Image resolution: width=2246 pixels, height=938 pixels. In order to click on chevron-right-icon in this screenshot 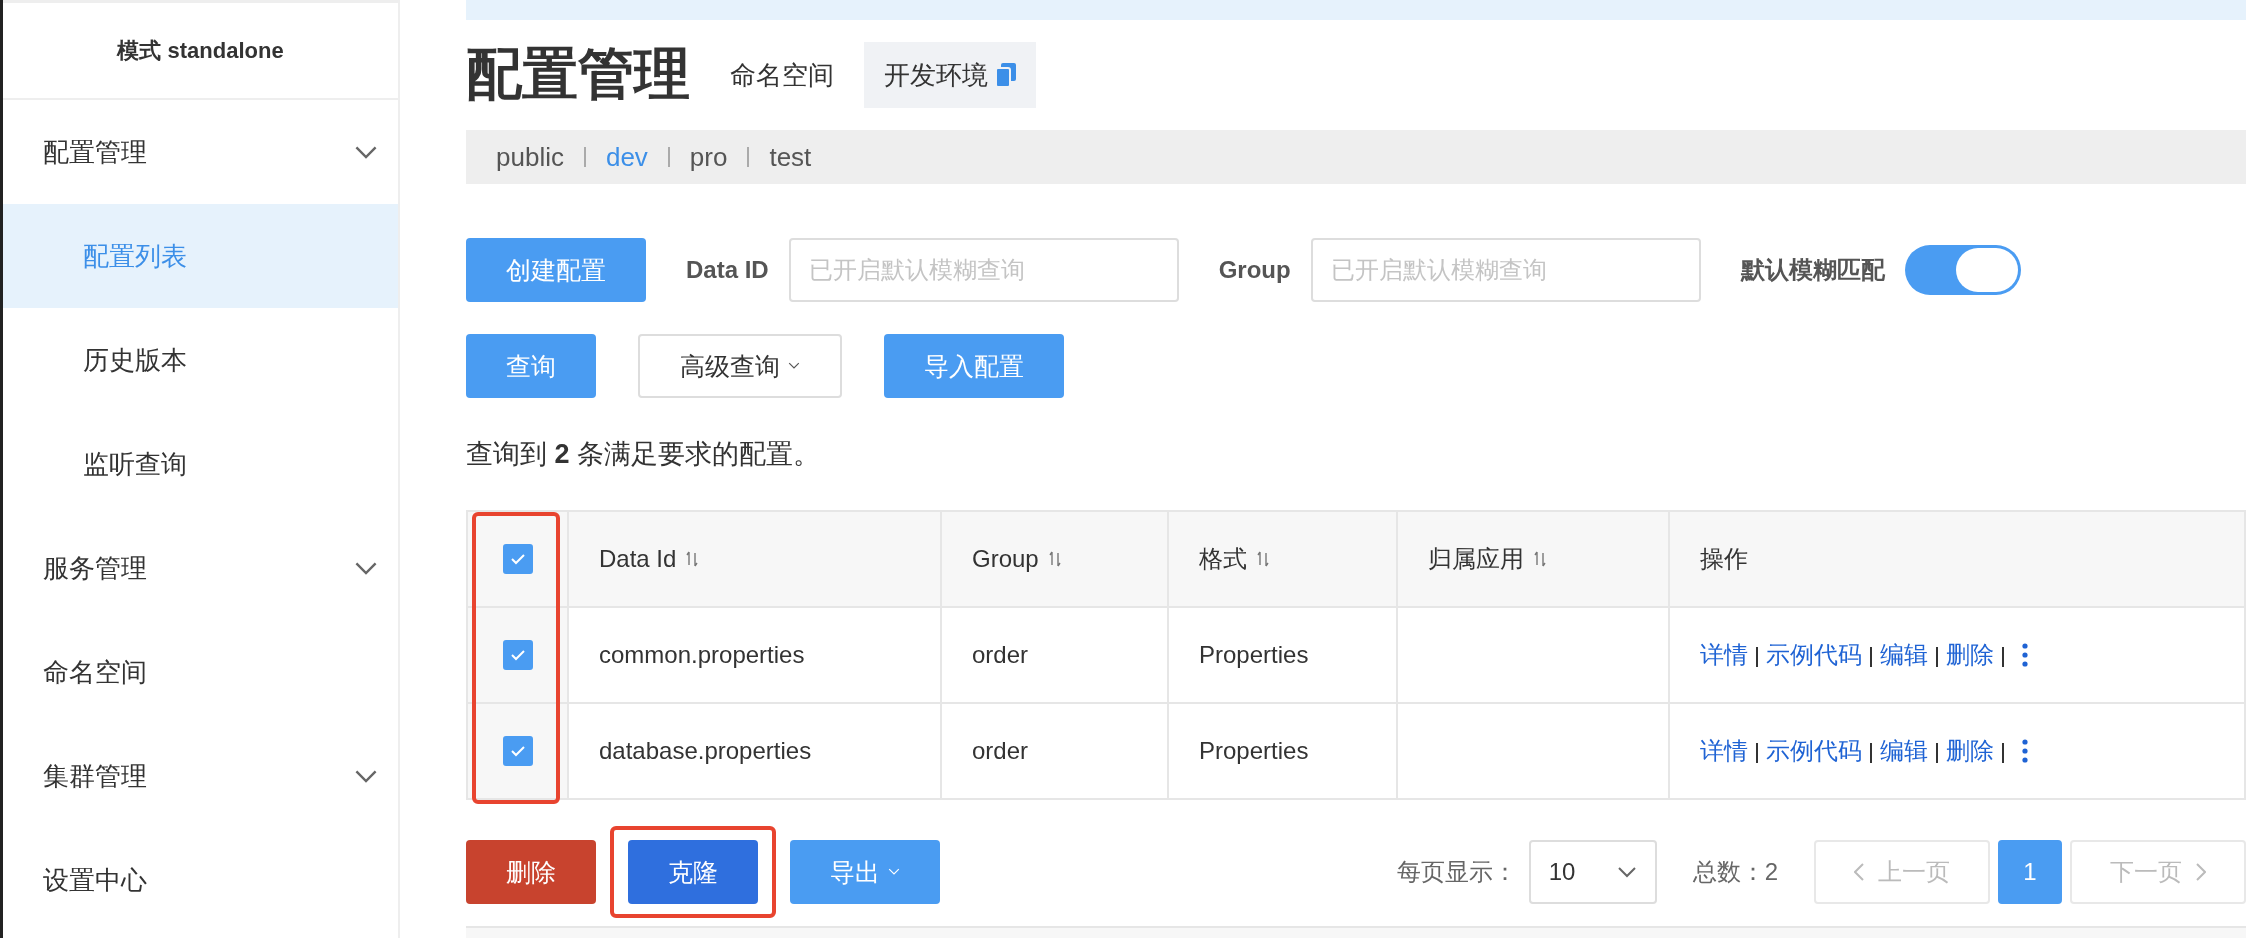, I will do `click(2201, 872)`.